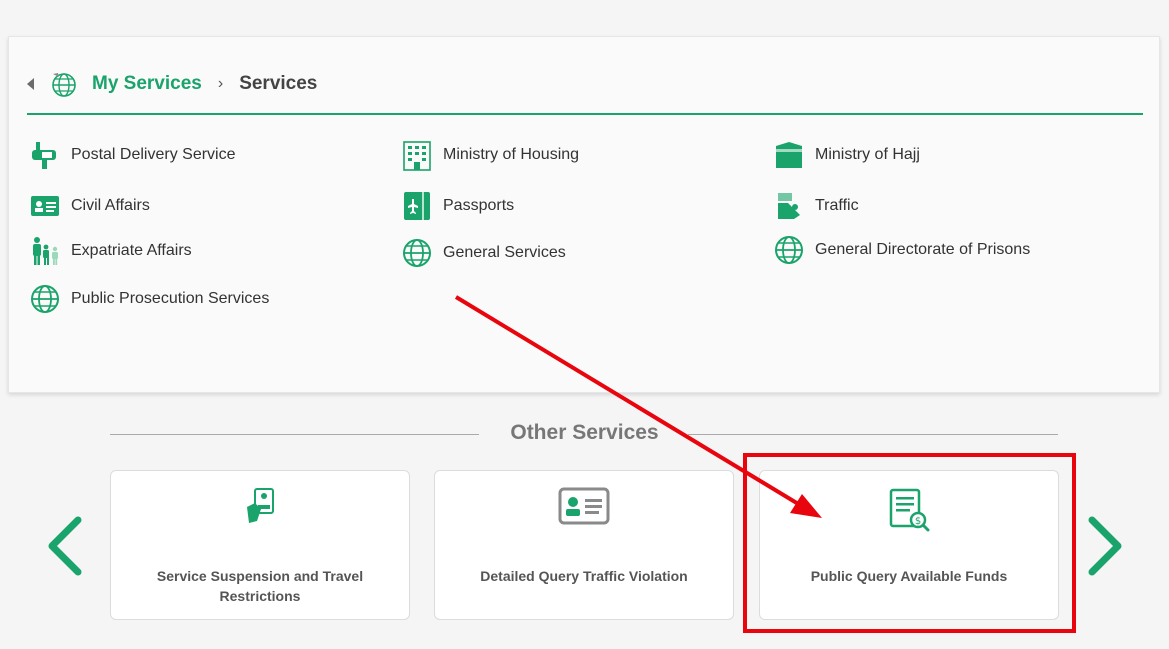 This screenshot has height=649, width=1169. What do you see at coordinates (1106, 546) in the screenshot?
I see `carousel-next-icon` at bounding box center [1106, 546].